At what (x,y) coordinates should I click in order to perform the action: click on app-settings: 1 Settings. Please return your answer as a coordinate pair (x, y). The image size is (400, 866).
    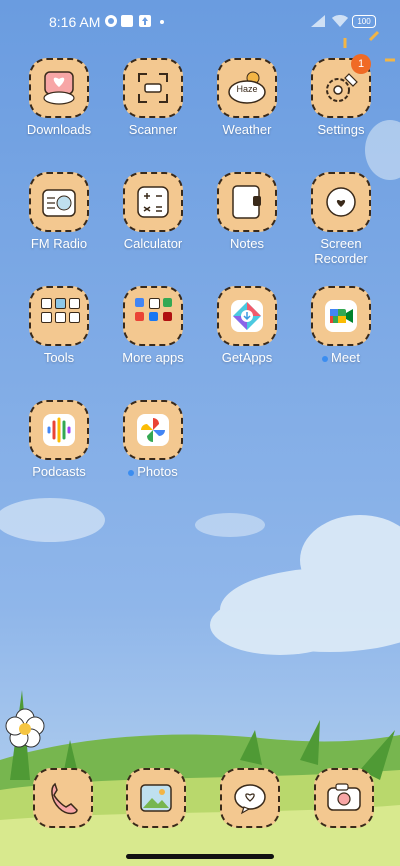
    Looking at the image, I should click on (341, 108).